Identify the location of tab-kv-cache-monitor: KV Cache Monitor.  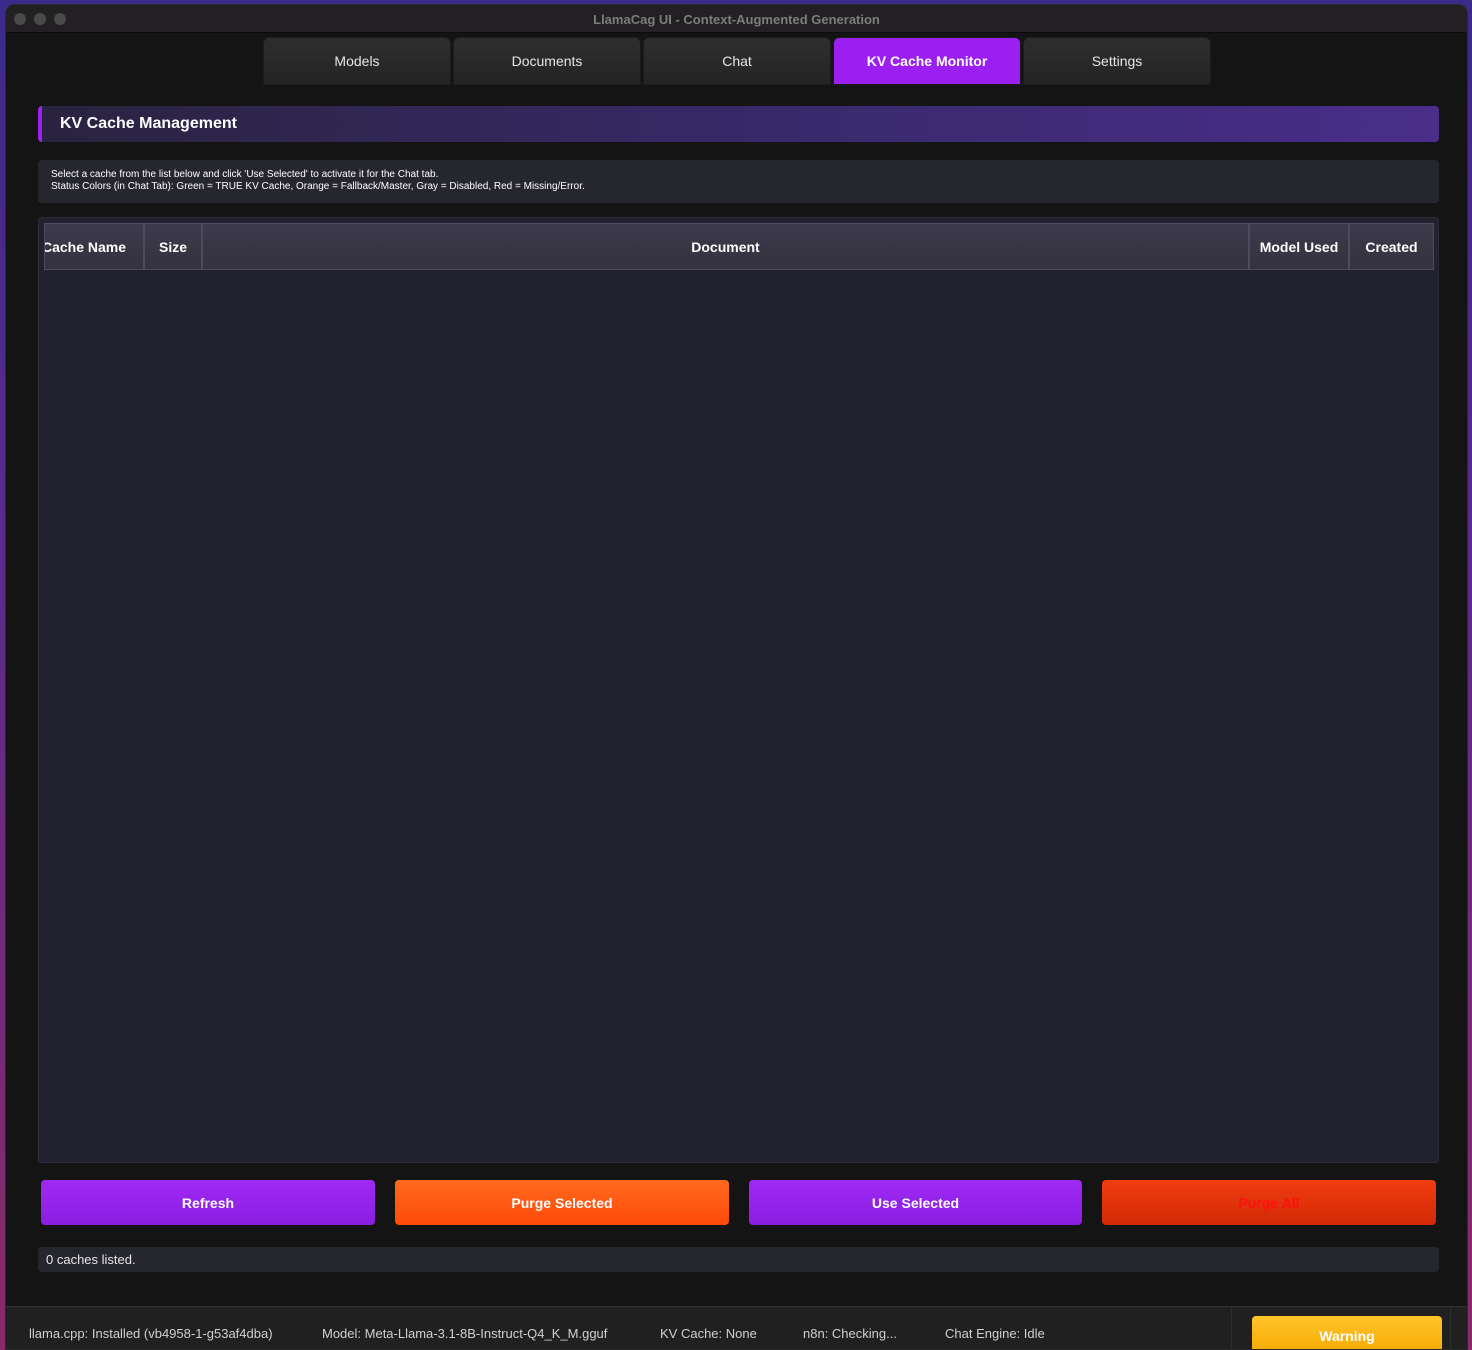
(927, 61).